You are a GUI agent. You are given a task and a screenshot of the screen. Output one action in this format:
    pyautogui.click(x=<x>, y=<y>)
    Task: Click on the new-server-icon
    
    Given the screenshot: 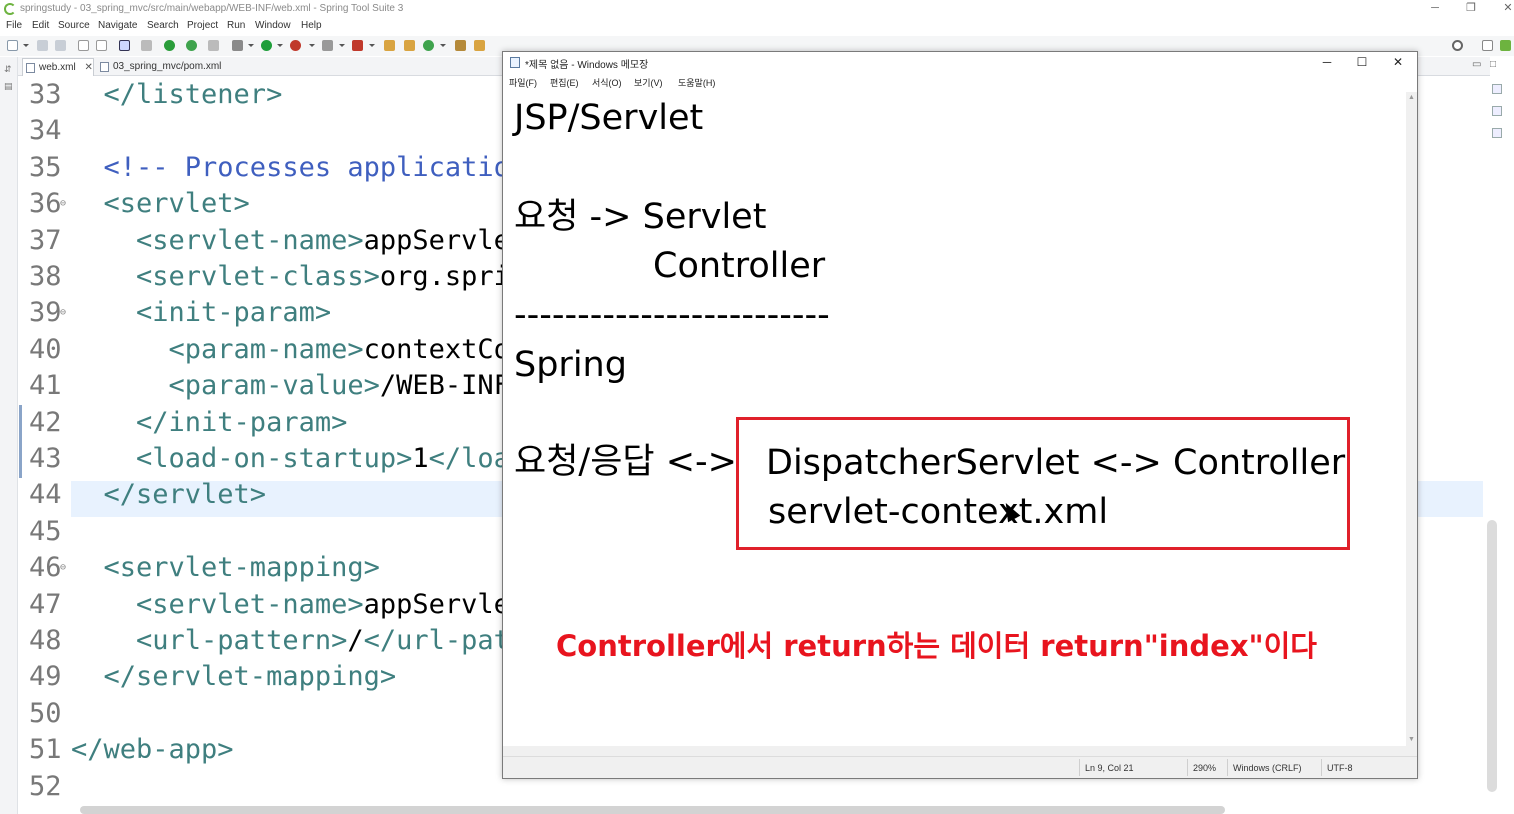 What is the action you would take?
    pyautogui.click(x=357, y=45)
    